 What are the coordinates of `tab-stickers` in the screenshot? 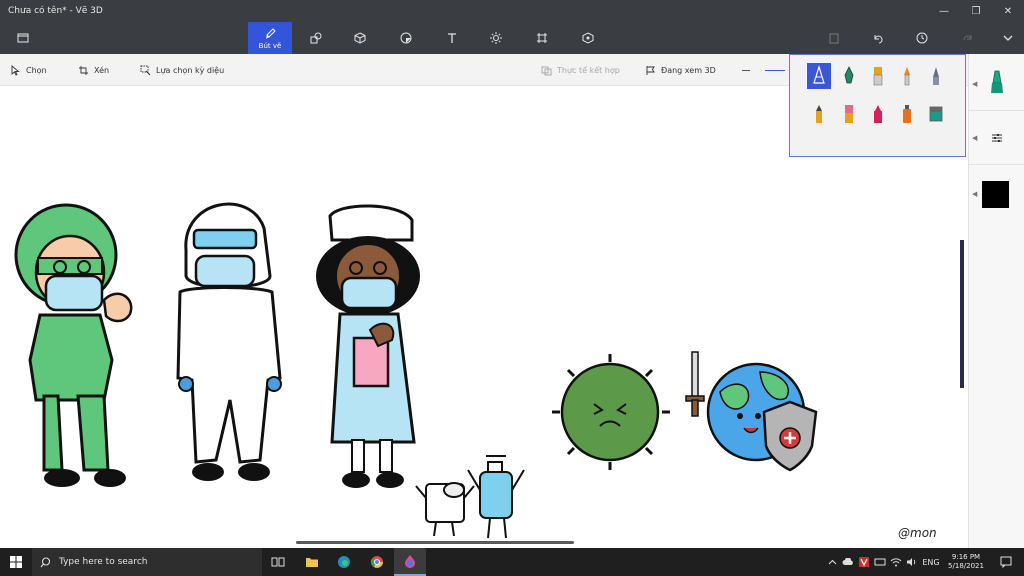 It's located at (406, 38).